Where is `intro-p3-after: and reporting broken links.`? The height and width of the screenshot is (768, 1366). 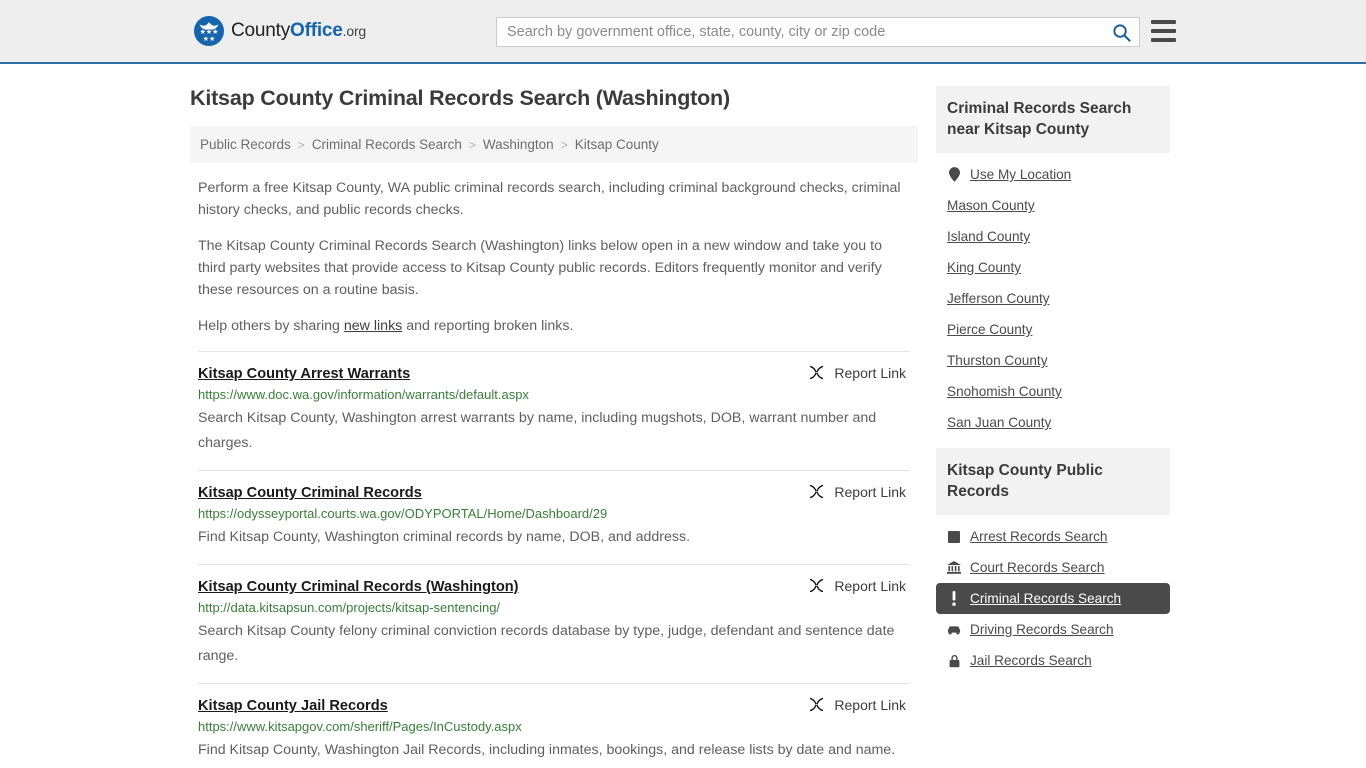
intro-p3-after: and reporting broken links. is located at coordinates (488, 326).